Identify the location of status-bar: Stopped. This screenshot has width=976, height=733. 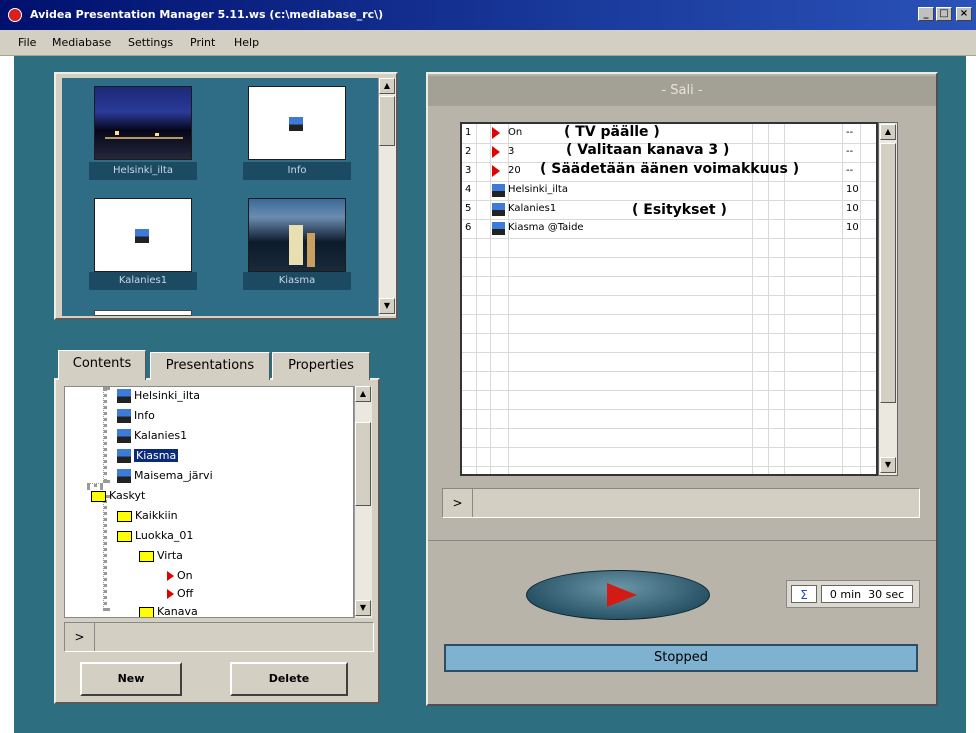
(681, 658).